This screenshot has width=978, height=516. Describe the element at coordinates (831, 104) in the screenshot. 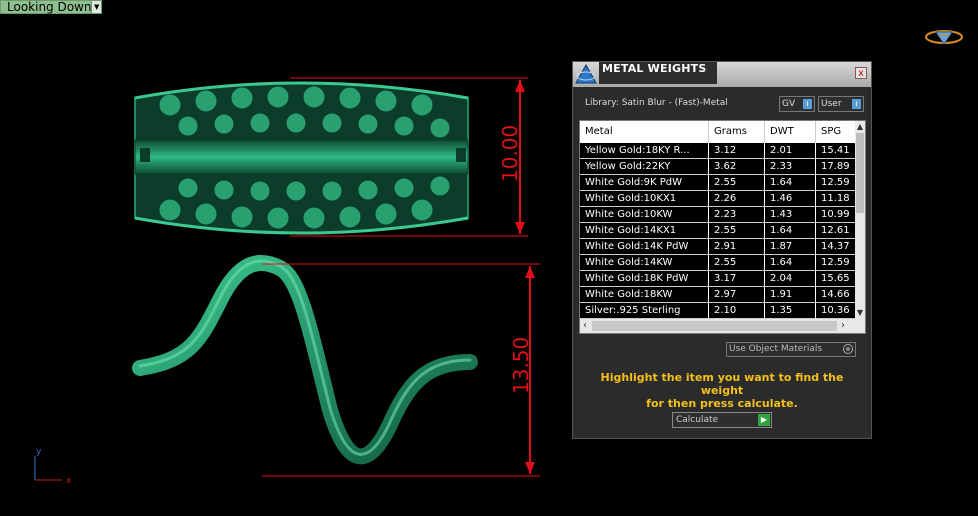

I see `user-toggle-label: User` at that location.